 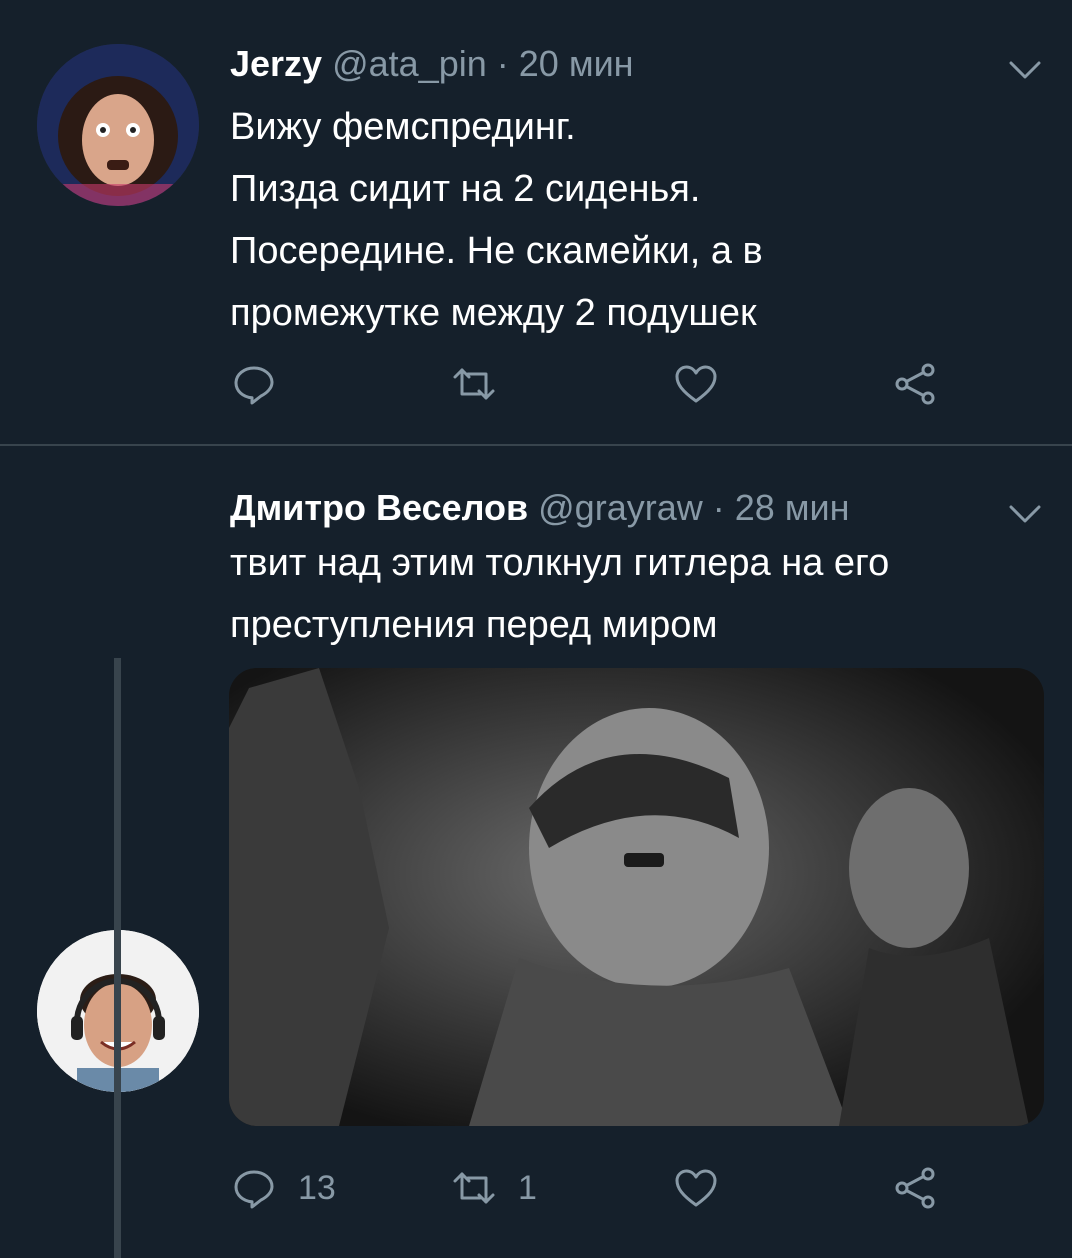 I want to click on thread-line, so click(x=117, y=958).